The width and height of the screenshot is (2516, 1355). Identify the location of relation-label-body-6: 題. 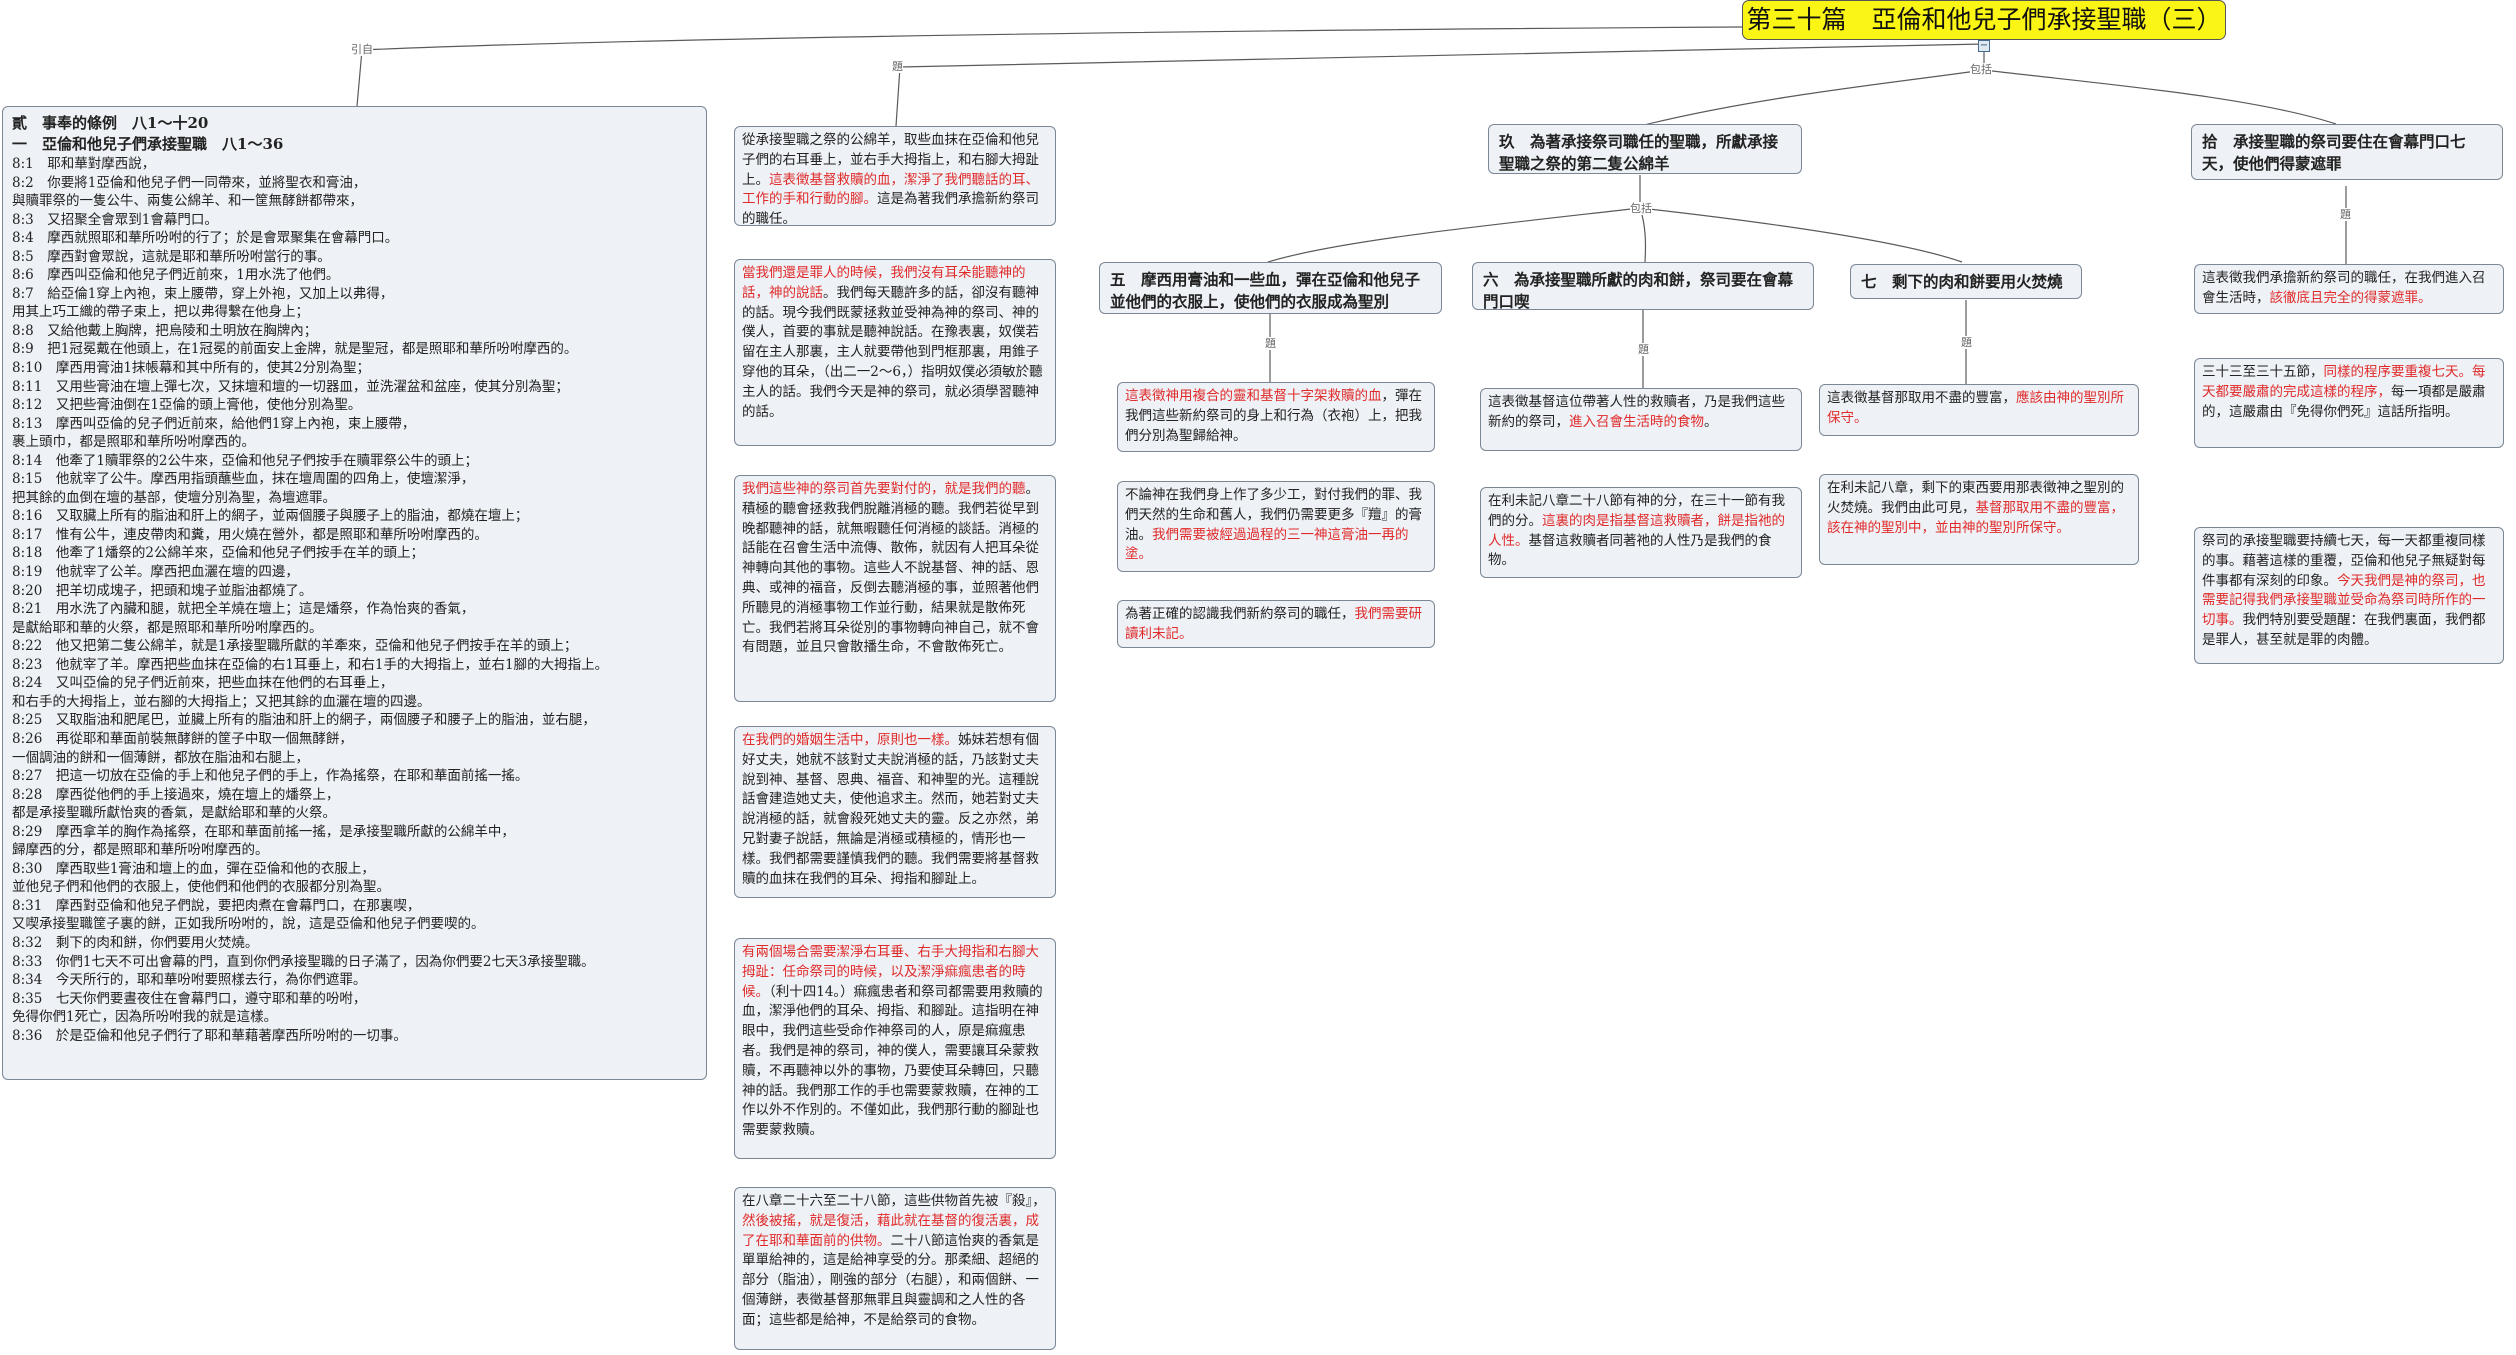
(1643, 349).